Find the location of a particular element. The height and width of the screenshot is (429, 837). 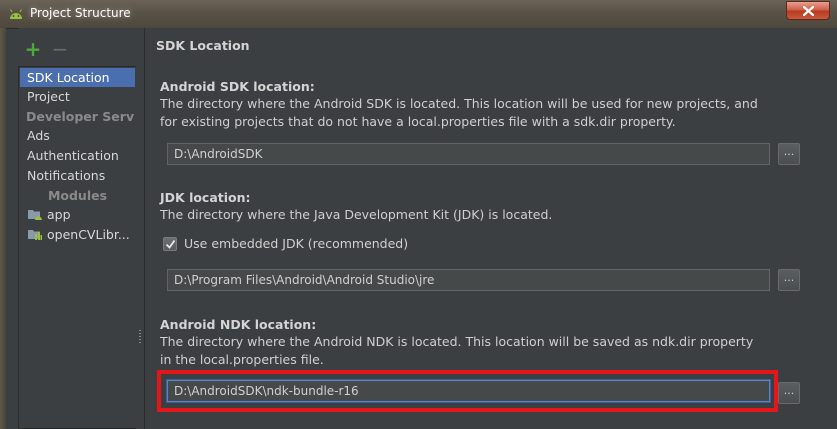

sidebar-item-label: Project is located at coordinates (48, 96).